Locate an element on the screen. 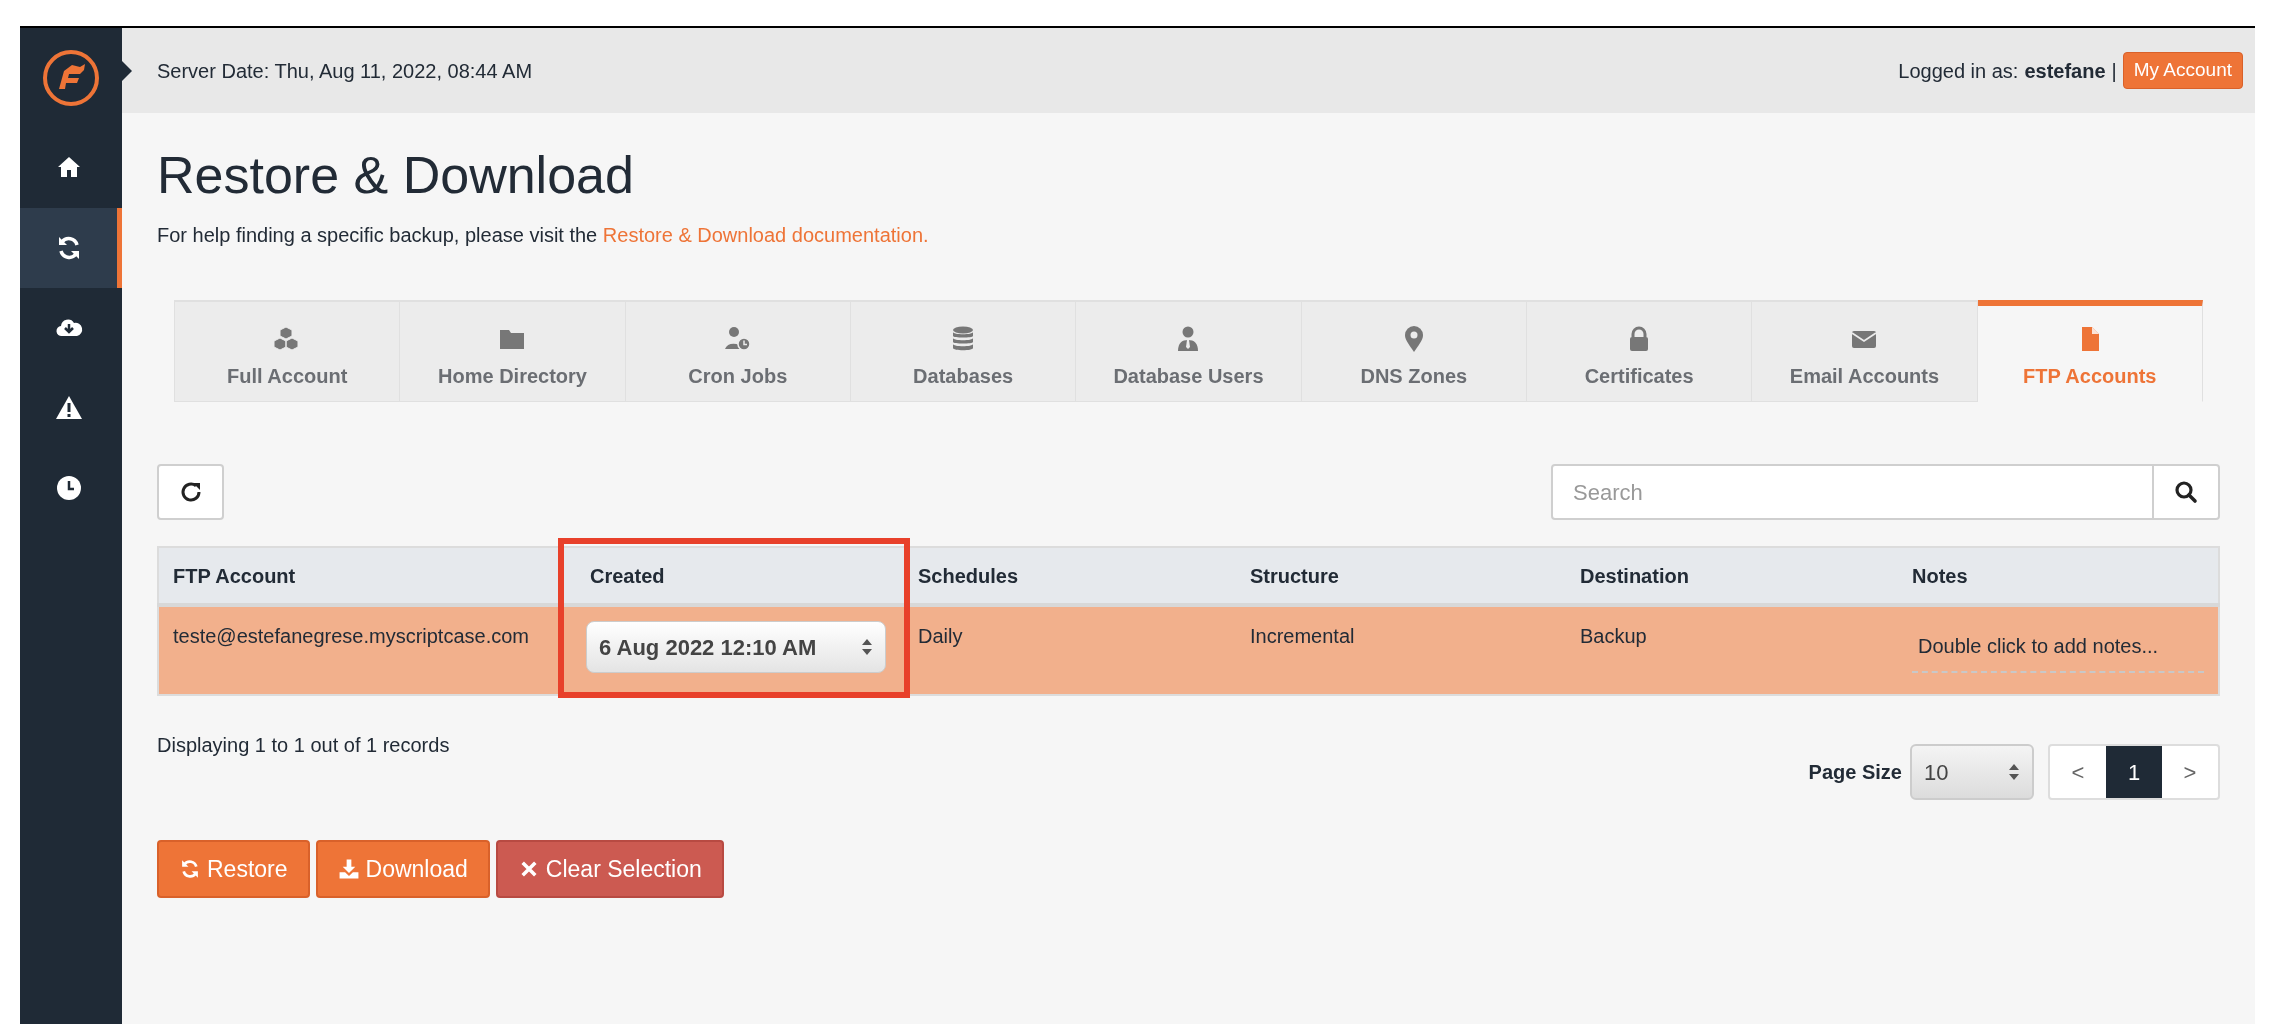 This screenshot has height=1024, width=2270. logo-icon is located at coordinates (71, 78).